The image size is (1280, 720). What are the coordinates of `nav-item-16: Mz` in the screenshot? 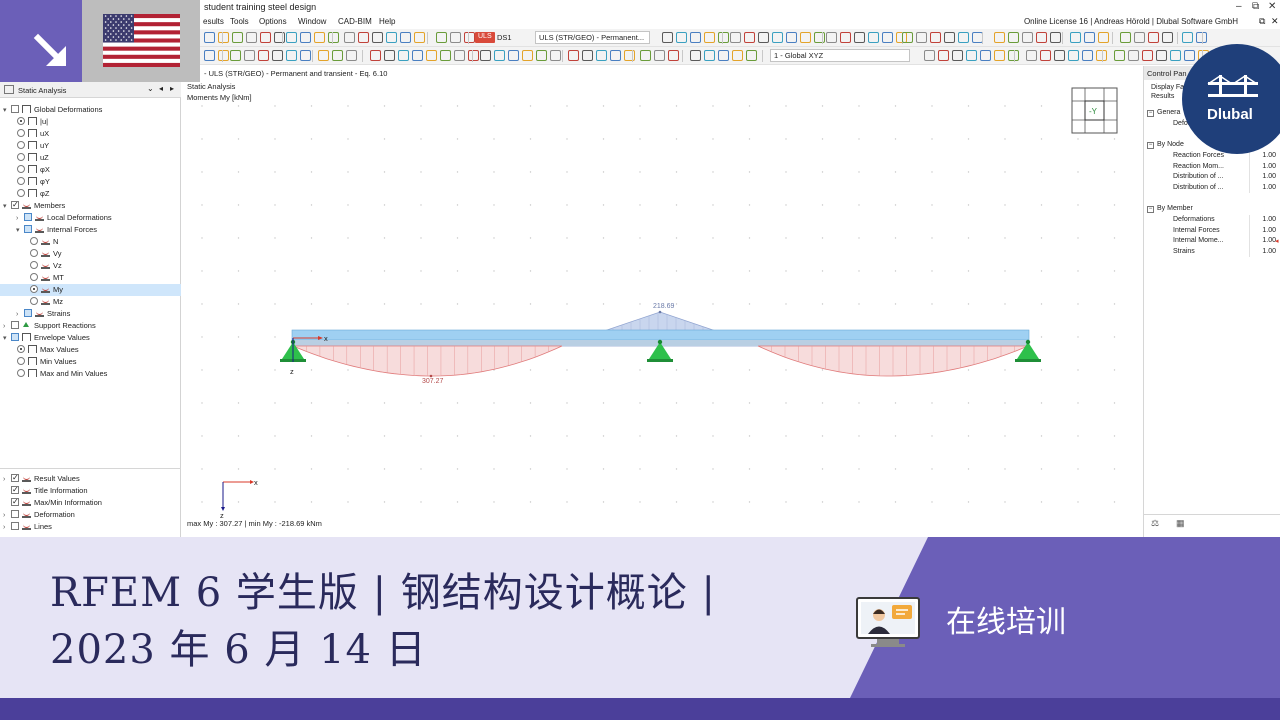 It's located at (46, 302).